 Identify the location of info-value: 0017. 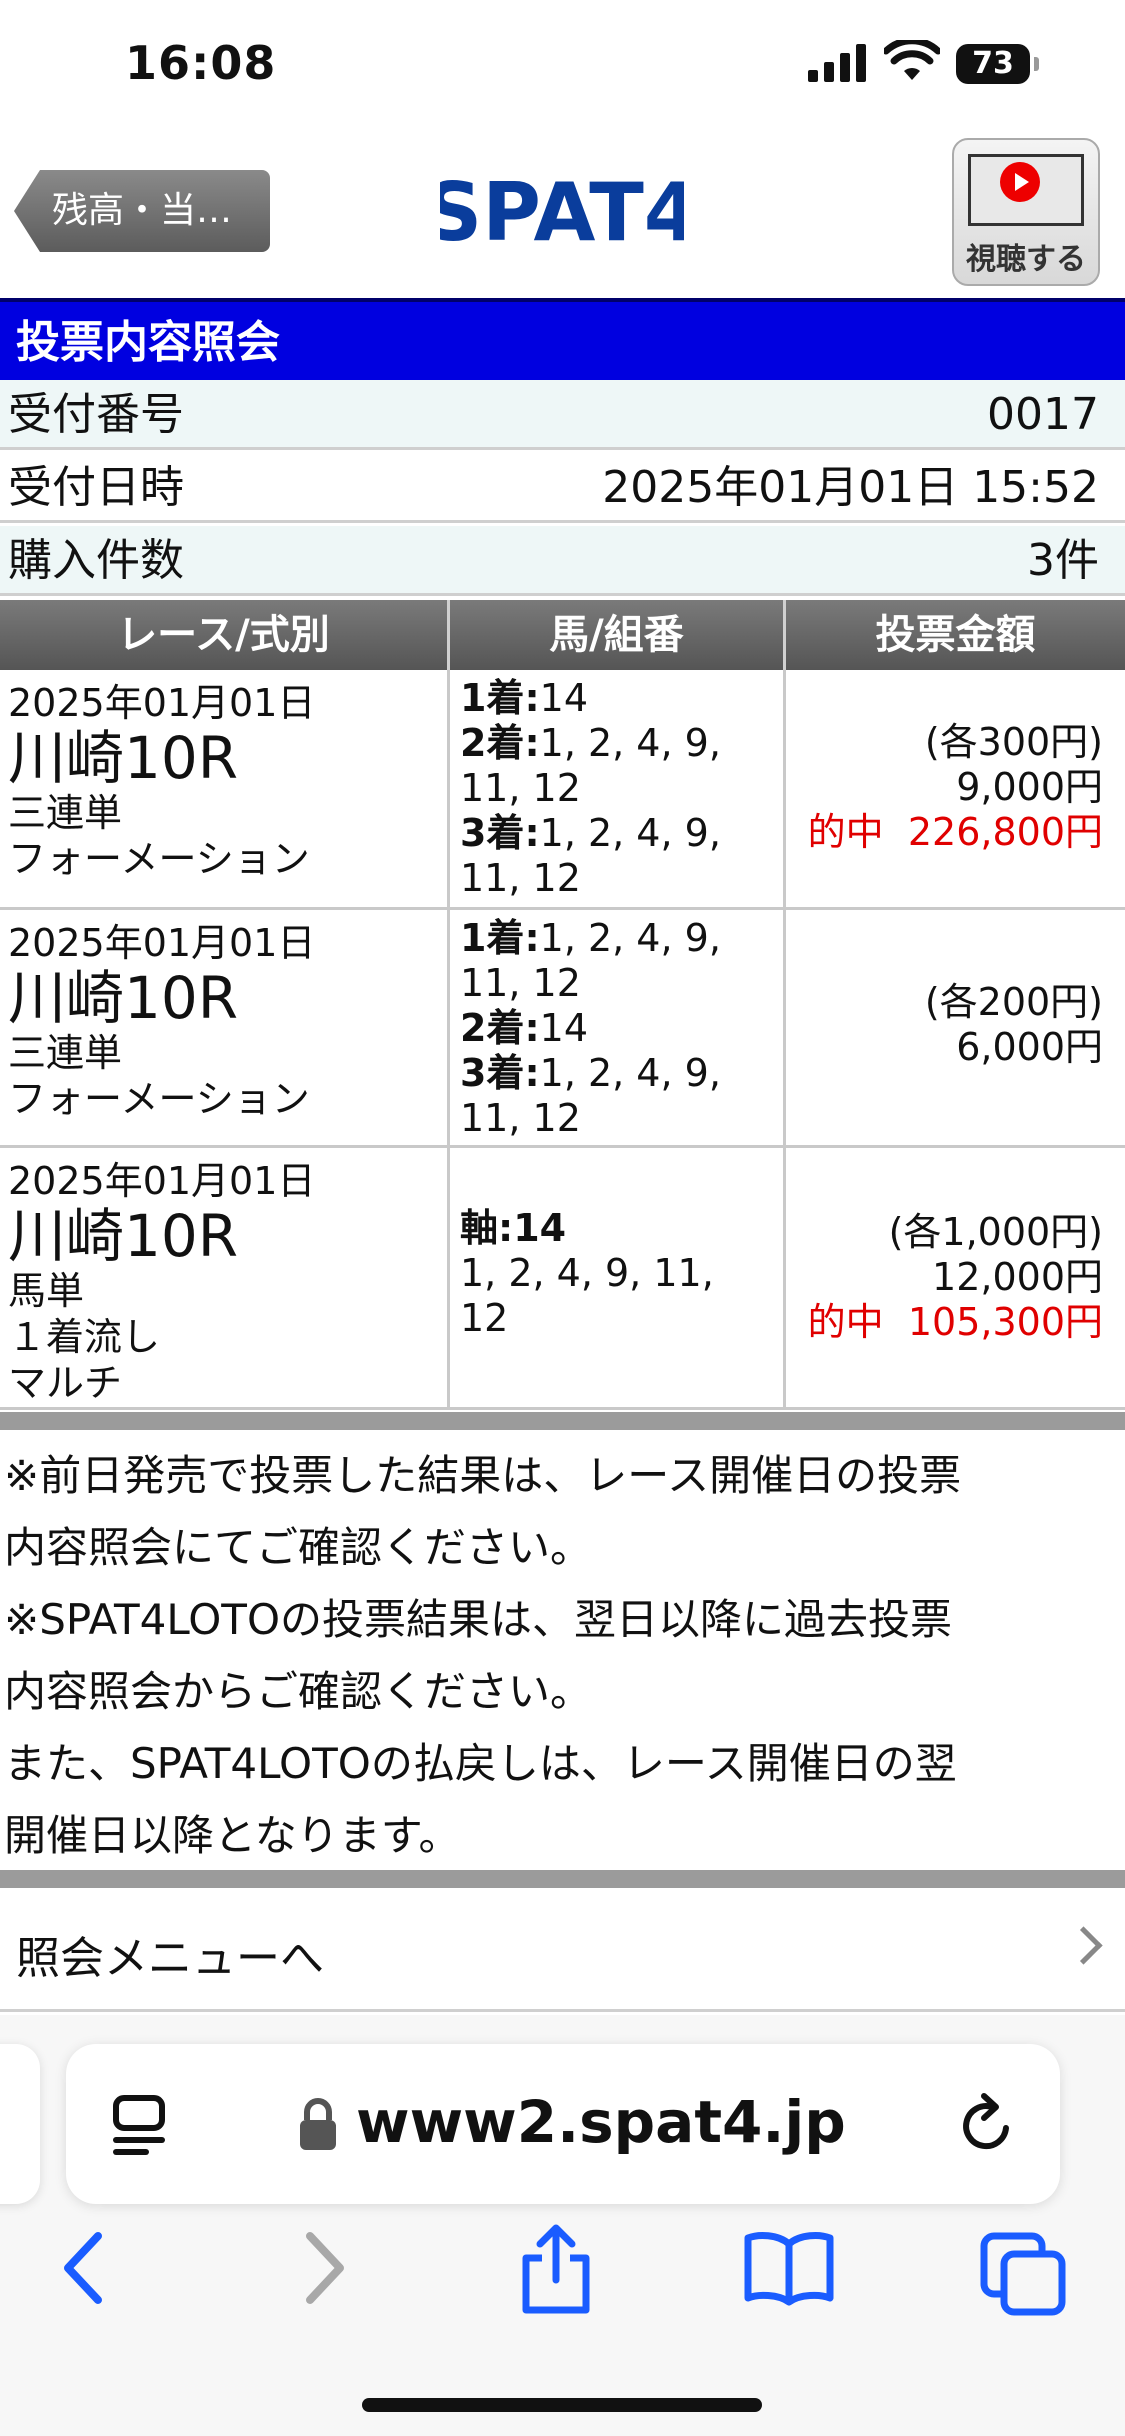
(1043, 414).